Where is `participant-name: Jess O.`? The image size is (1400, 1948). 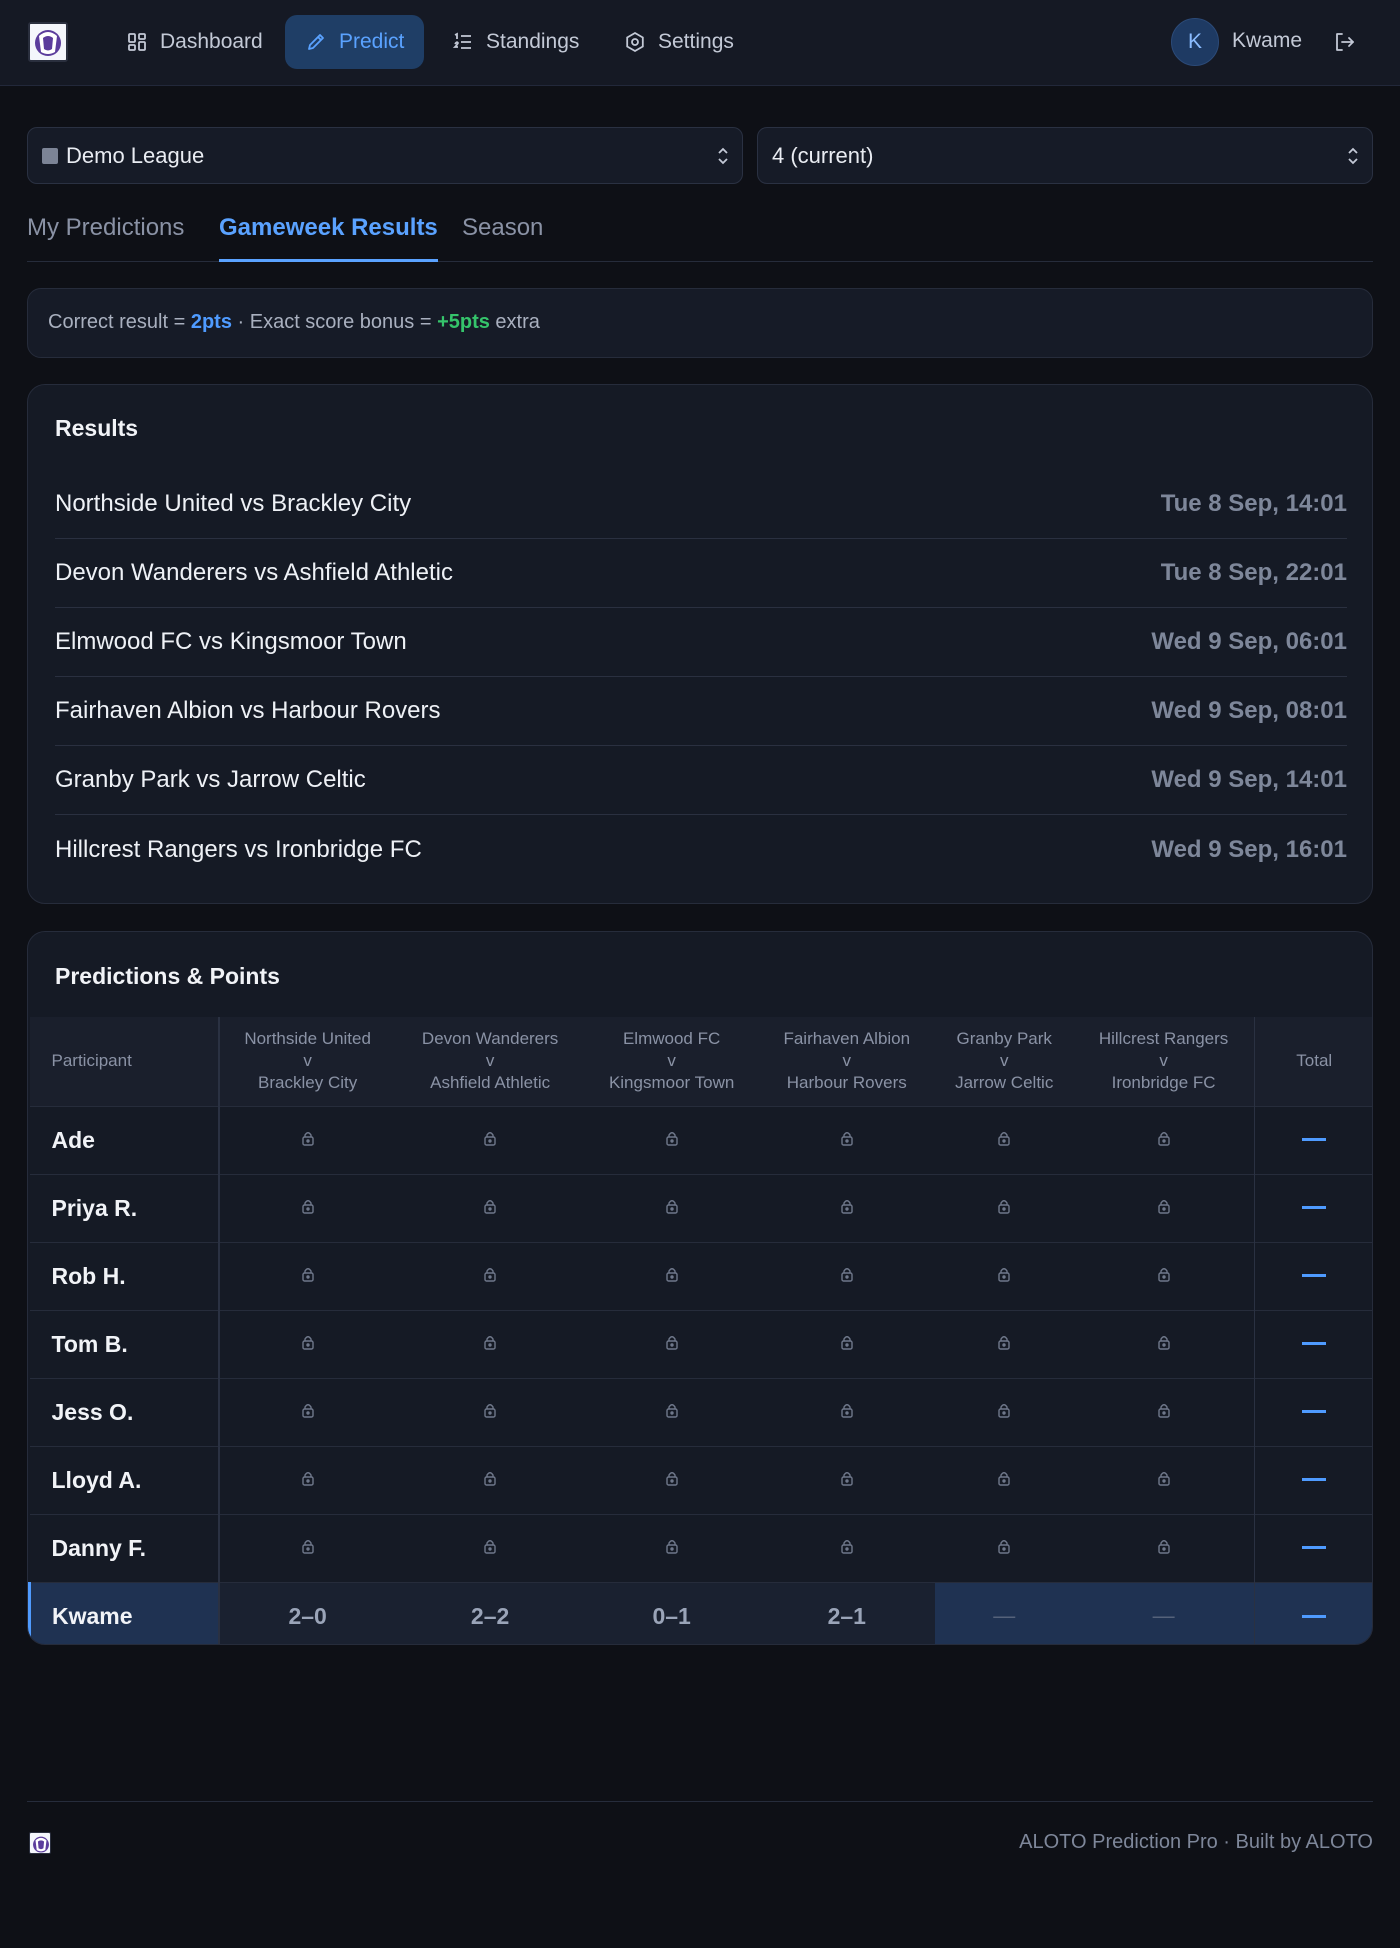
participant-name: Jess O. is located at coordinates (124, 1412).